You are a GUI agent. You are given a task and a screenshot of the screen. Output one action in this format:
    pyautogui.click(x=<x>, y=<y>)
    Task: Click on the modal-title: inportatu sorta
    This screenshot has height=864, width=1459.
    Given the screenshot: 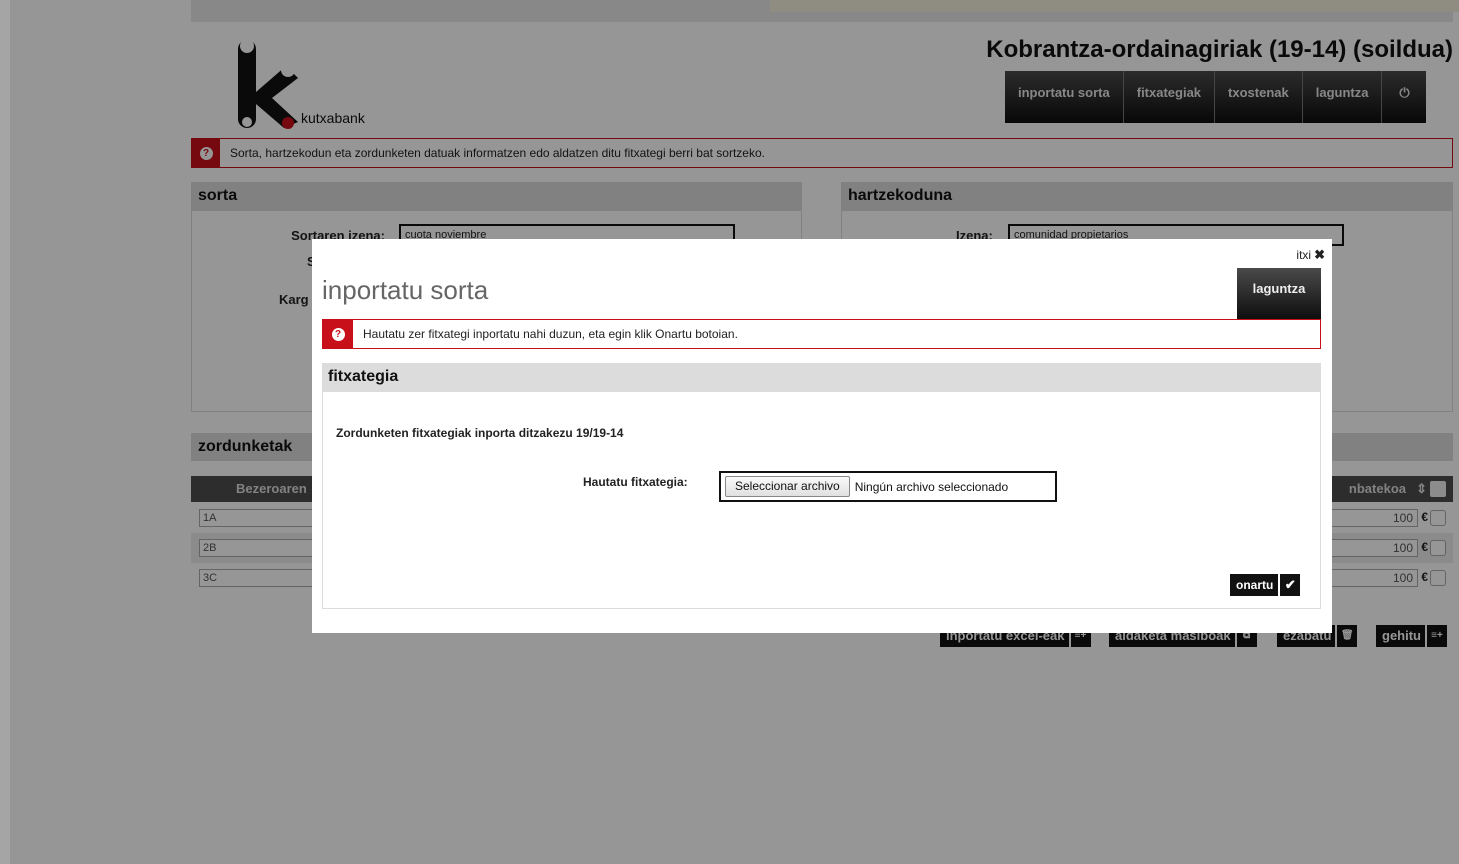 What is the action you would take?
    pyautogui.click(x=405, y=290)
    